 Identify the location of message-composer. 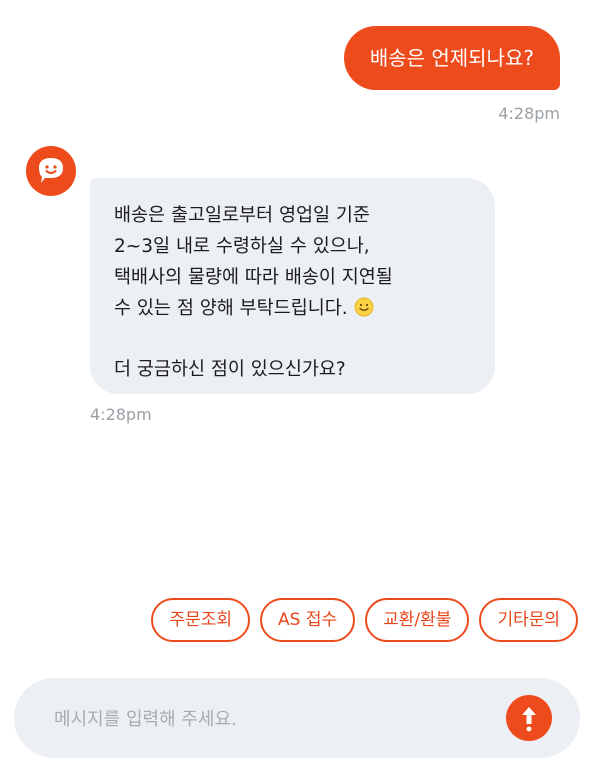
(297, 719).